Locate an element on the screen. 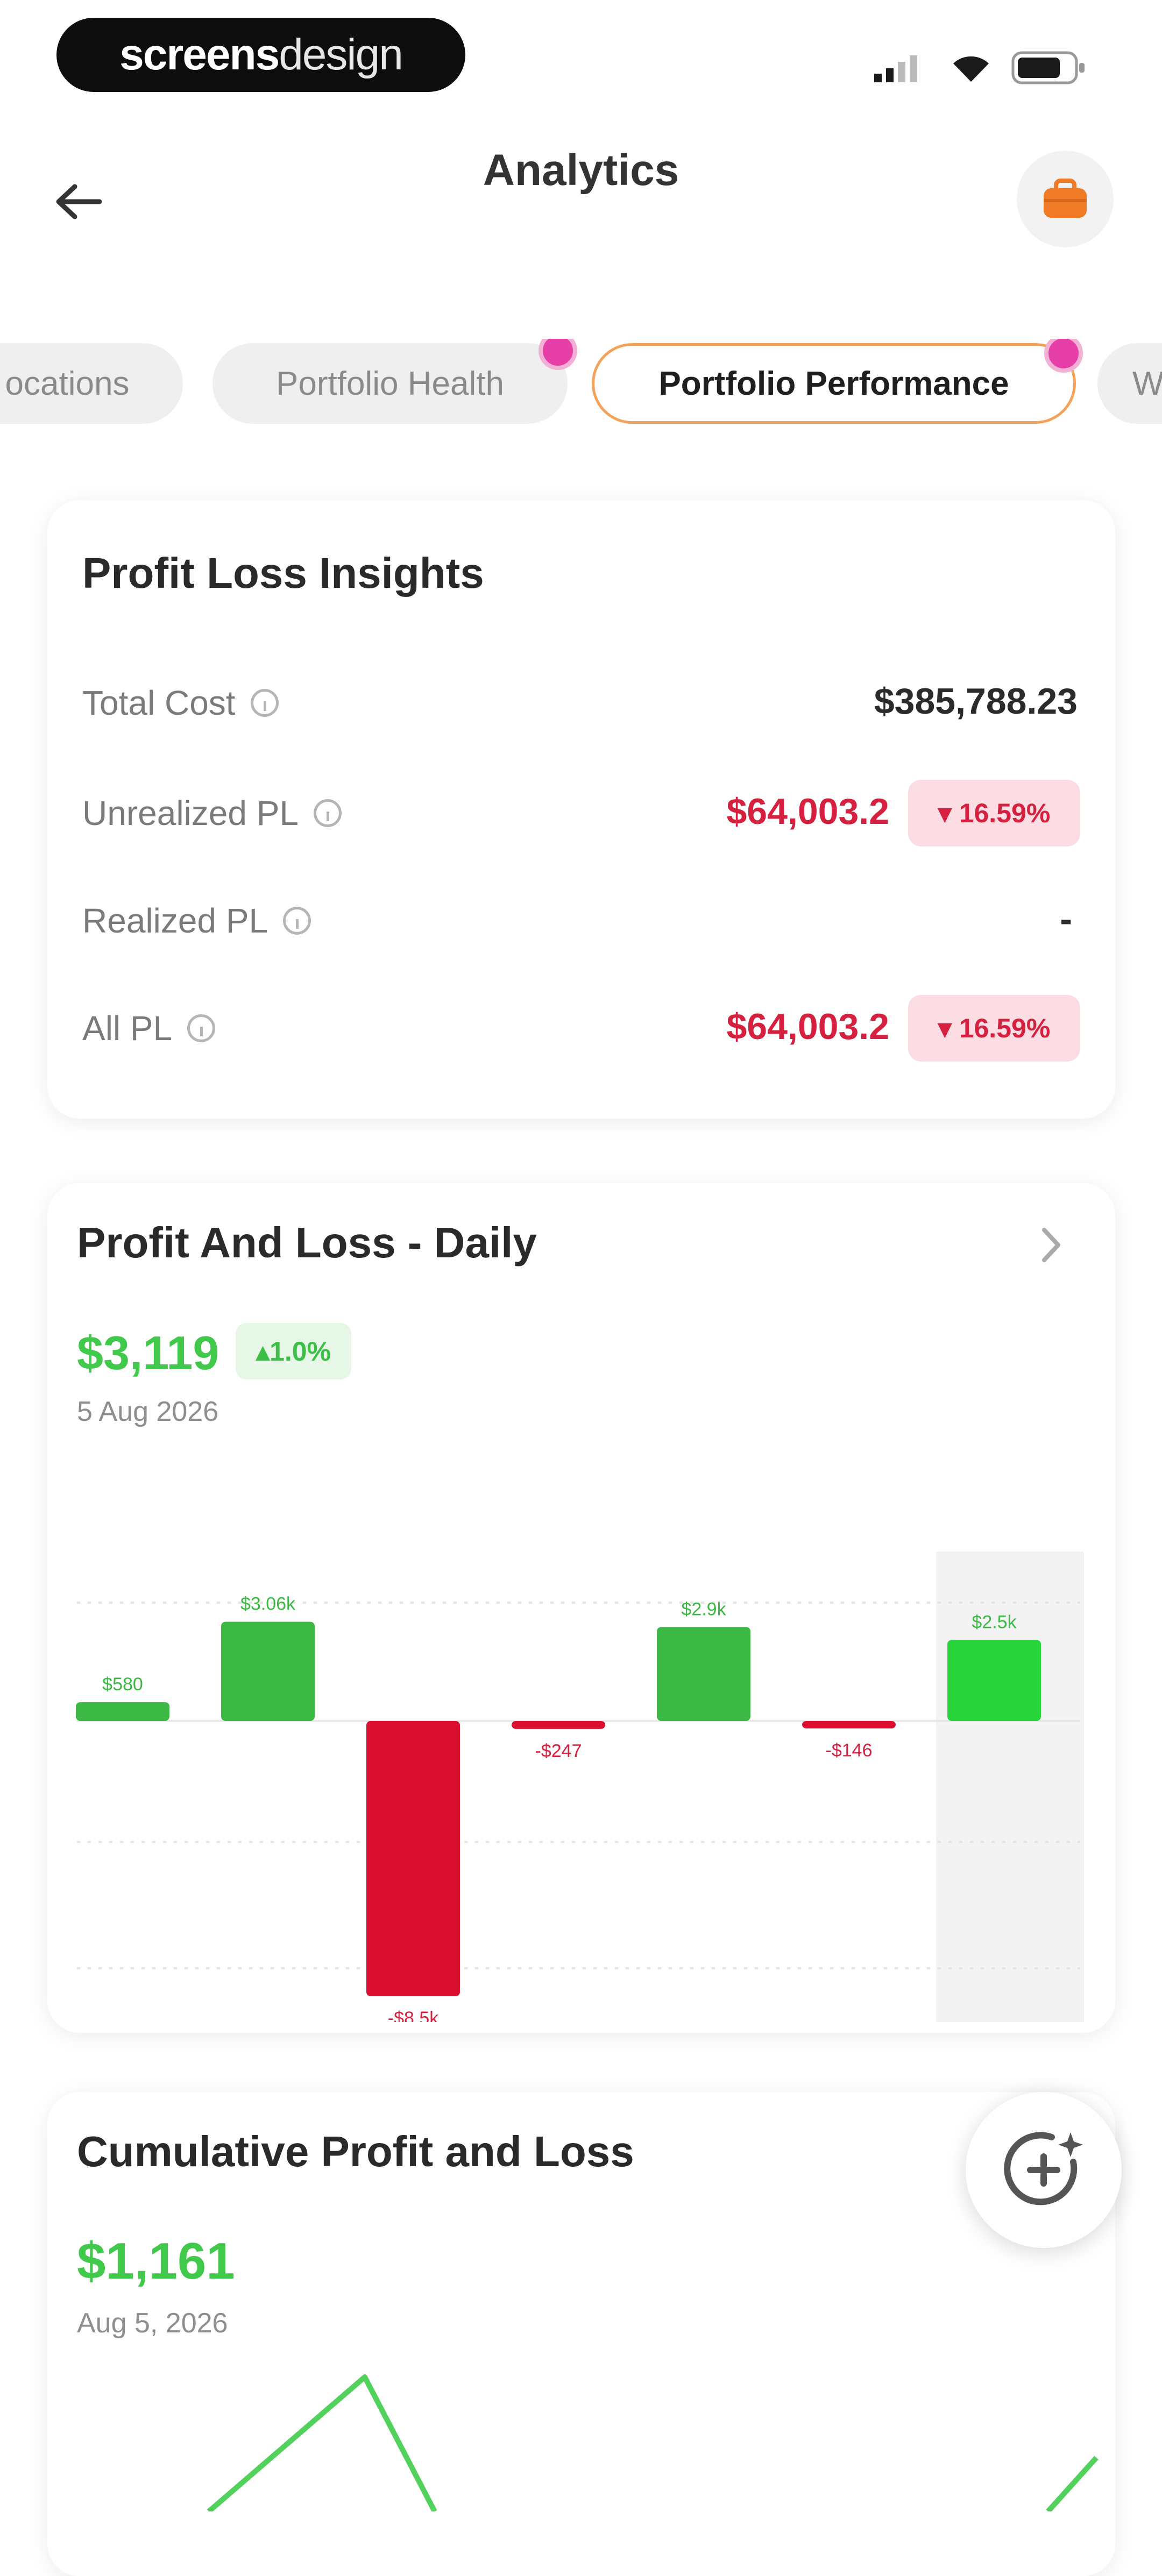  unrealized-pl-value: $64,003.2 is located at coordinates (807, 811).